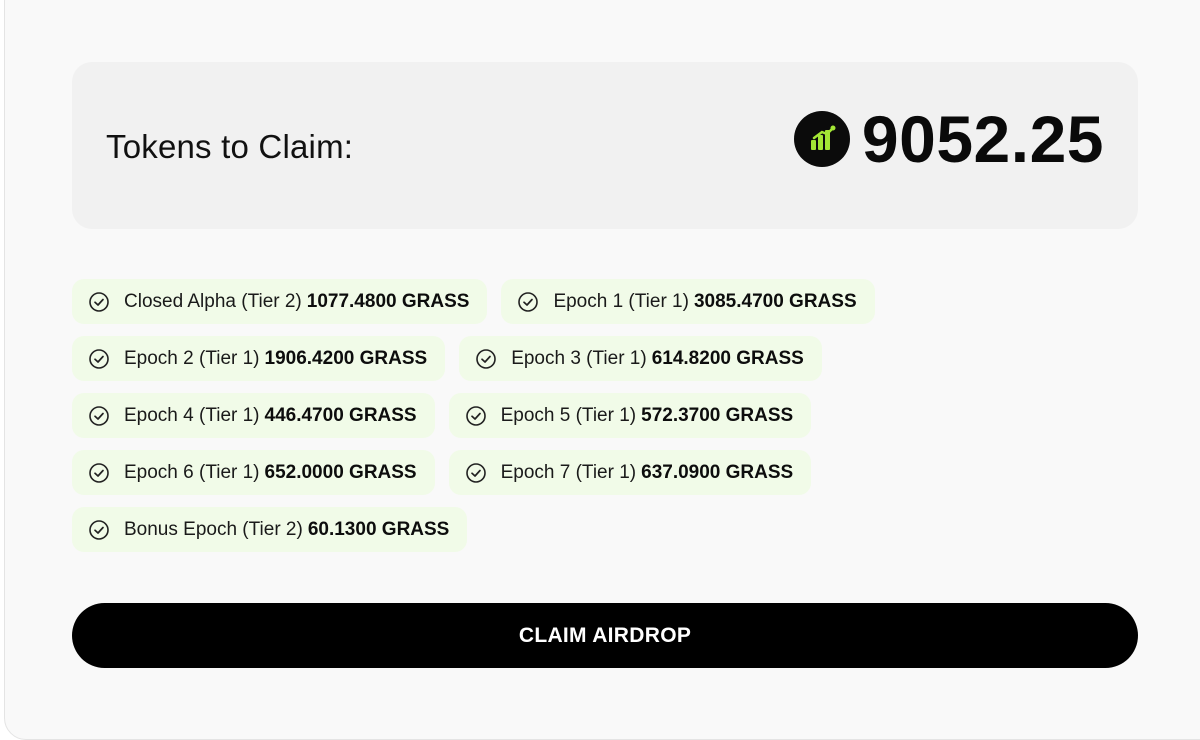 The width and height of the screenshot is (1200, 740). What do you see at coordinates (213, 301) in the screenshot?
I see `reward-name: Closed Alpha (Tier 2)` at bounding box center [213, 301].